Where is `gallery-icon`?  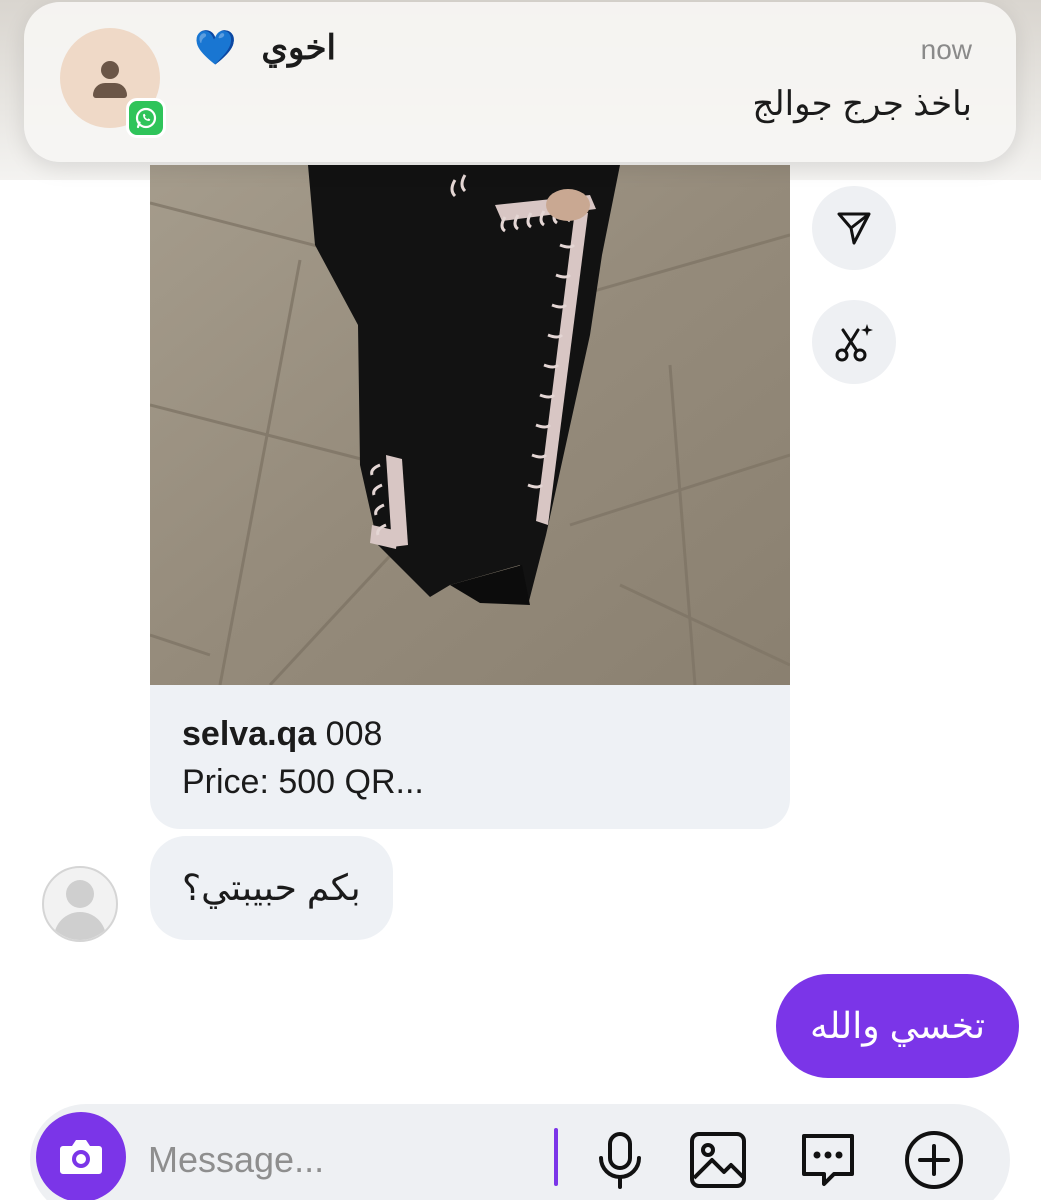
gallery-icon is located at coordinates (718, 1160).